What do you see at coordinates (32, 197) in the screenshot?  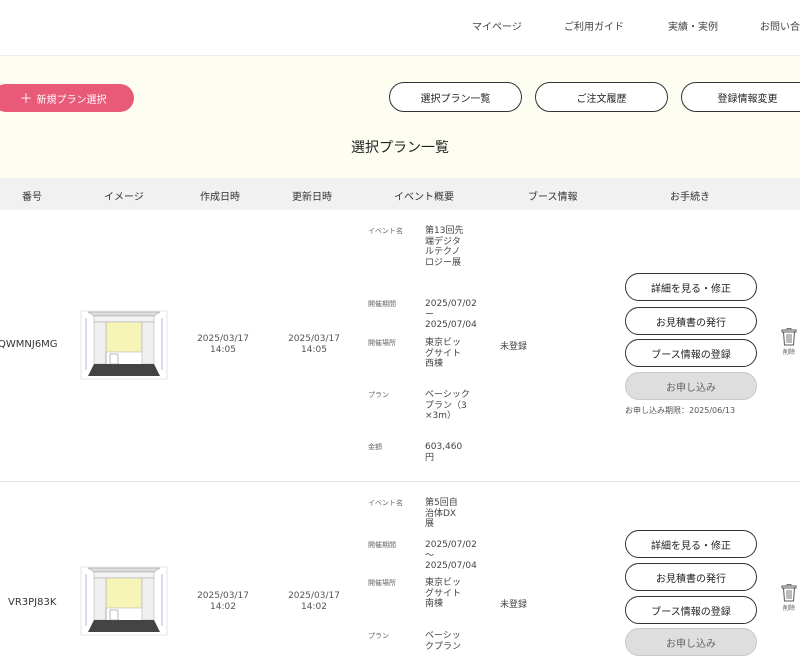 I see `header-number: 番号` at bounding box center [32, 197].